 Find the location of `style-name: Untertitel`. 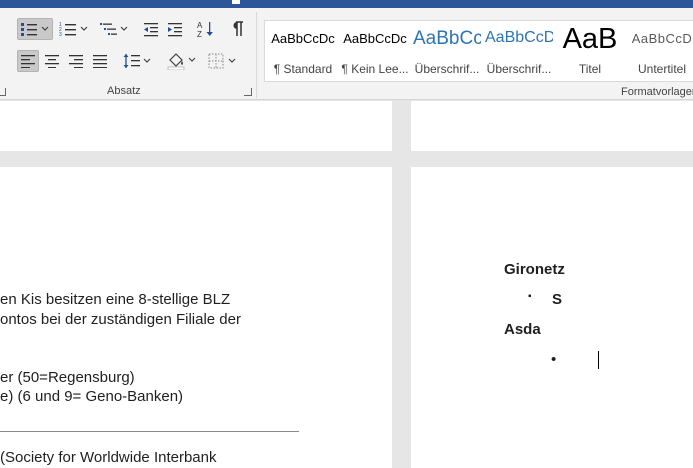

style-name: Untertitel is located at coordinates (662, 69).